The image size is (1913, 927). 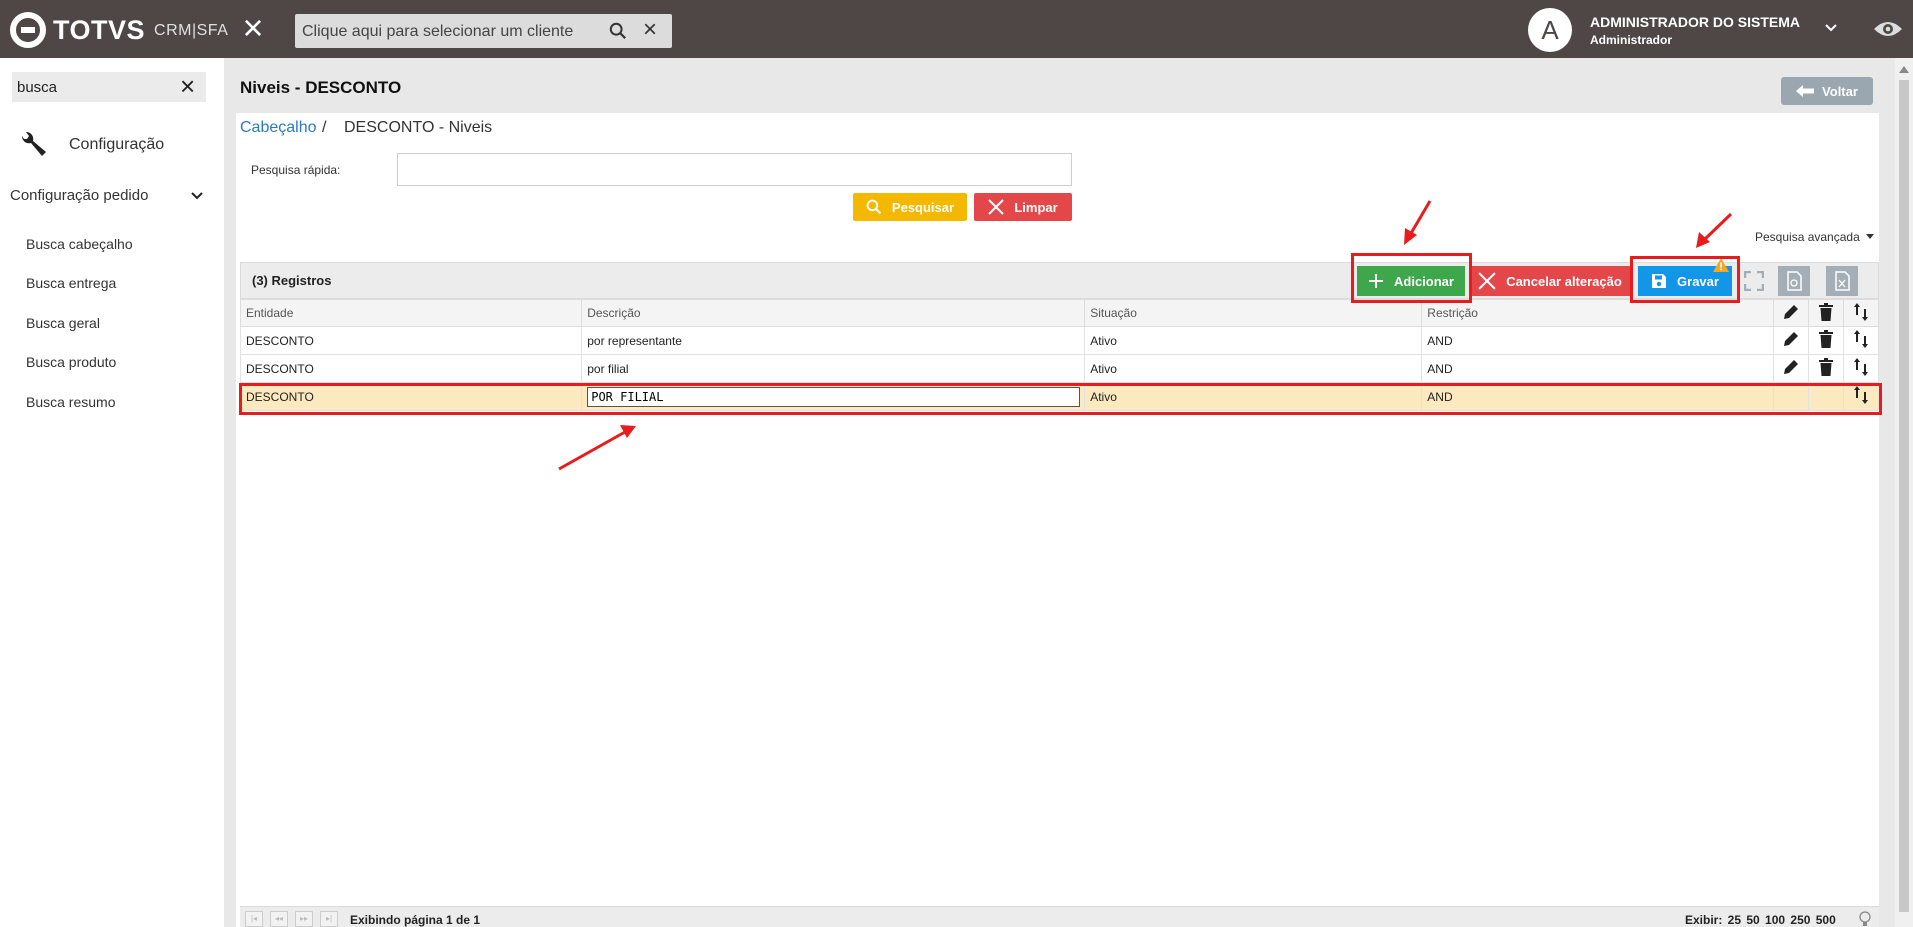 What do you see at coordinates (418, 127) in the screenshot?
I see `breadcrumb-current: DESCONTO - Niveis` at bounding box center [418, 127].